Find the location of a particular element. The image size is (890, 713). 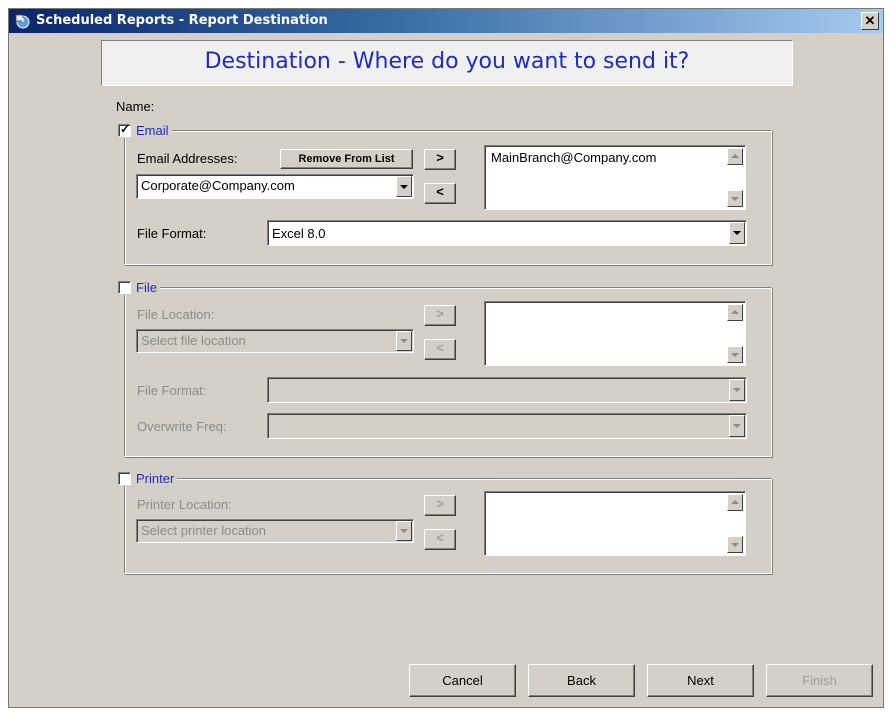

email-file-format-value: Excel 8.0 is located at coordinates (299, 233).